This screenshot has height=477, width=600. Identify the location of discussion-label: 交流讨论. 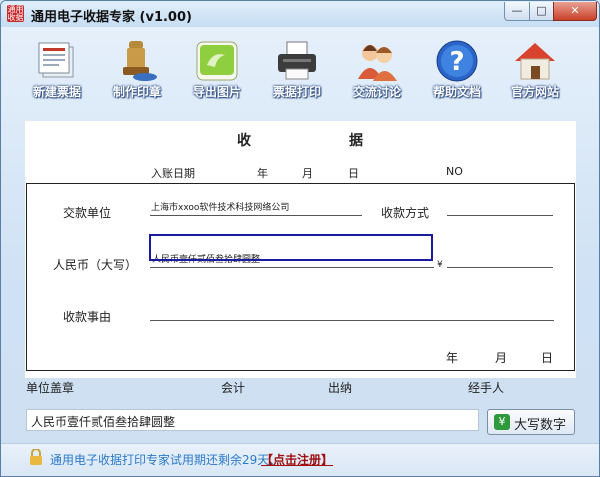
(376, 92).